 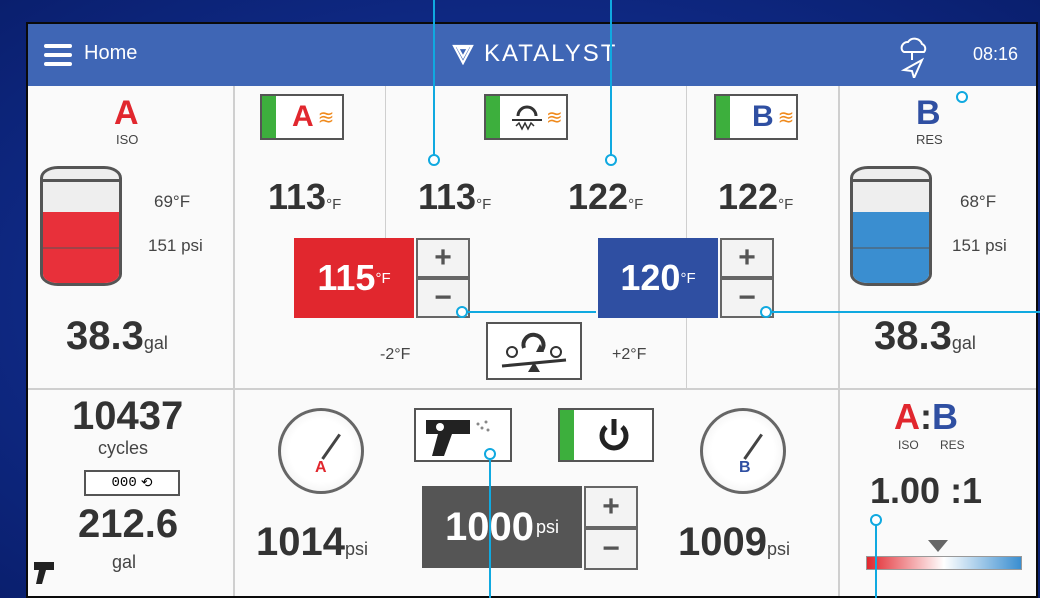 I want to click on heater-b-setpoint: 120 °F, so click(x=658, y=278).